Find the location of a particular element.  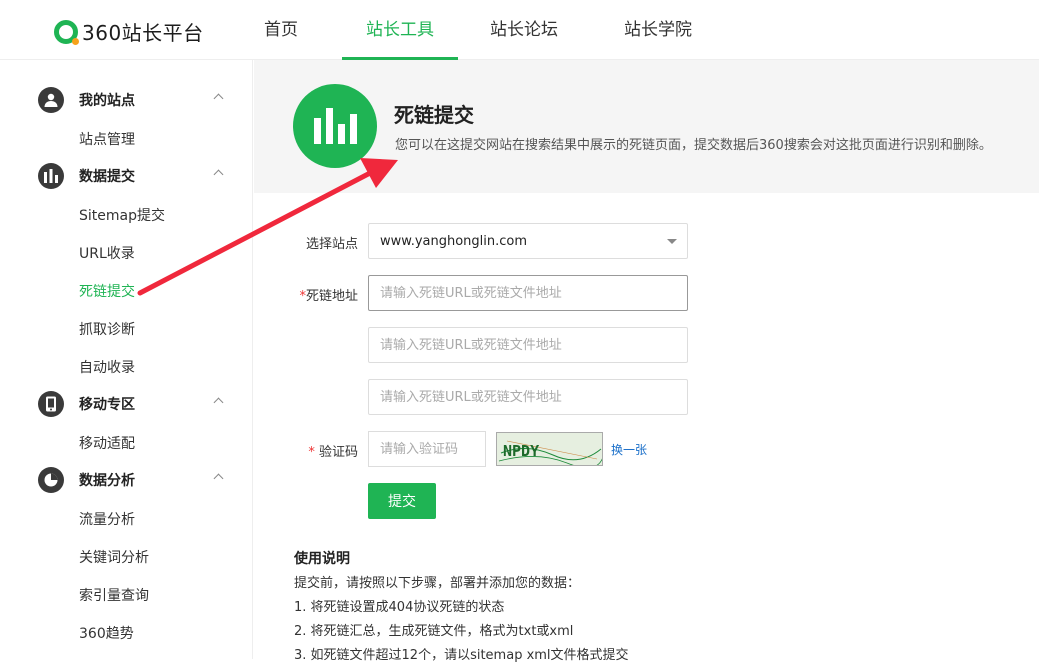

top-navigation-bar: 360站长平台 首页 站长工具 站长论坛 站长学院 is located at coordinates (519, 30).